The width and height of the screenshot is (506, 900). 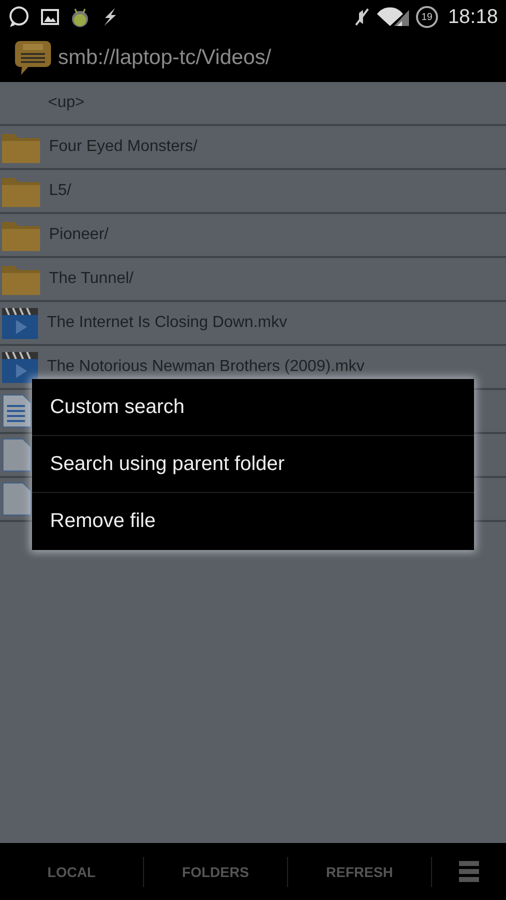 I want to click on file-name: The Notorious Newman Brothers (2009).mkv, so click(x=205, y=367).